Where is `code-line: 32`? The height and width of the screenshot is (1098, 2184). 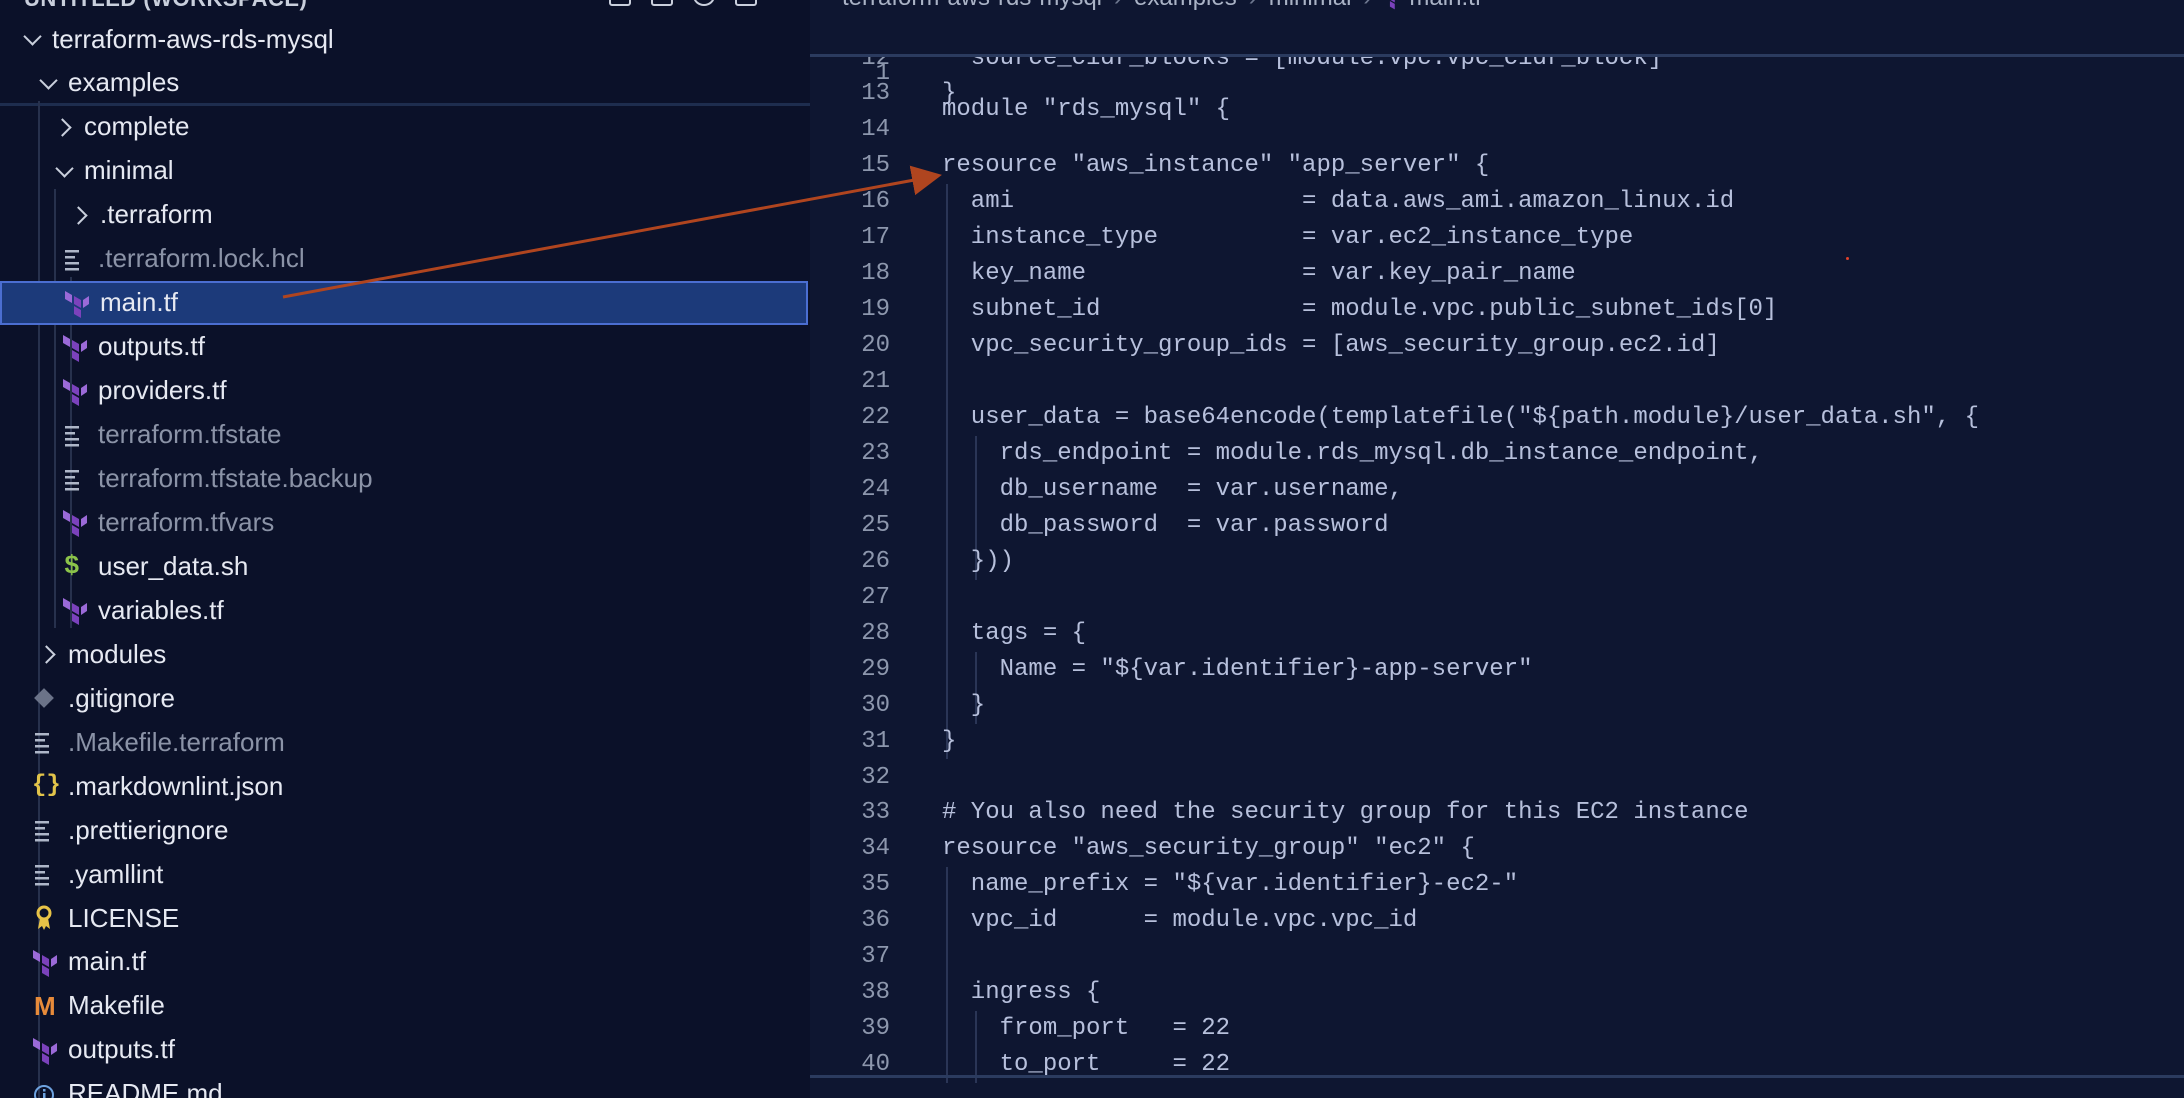
code-line: 32 is located at coordinates (1497, 778).